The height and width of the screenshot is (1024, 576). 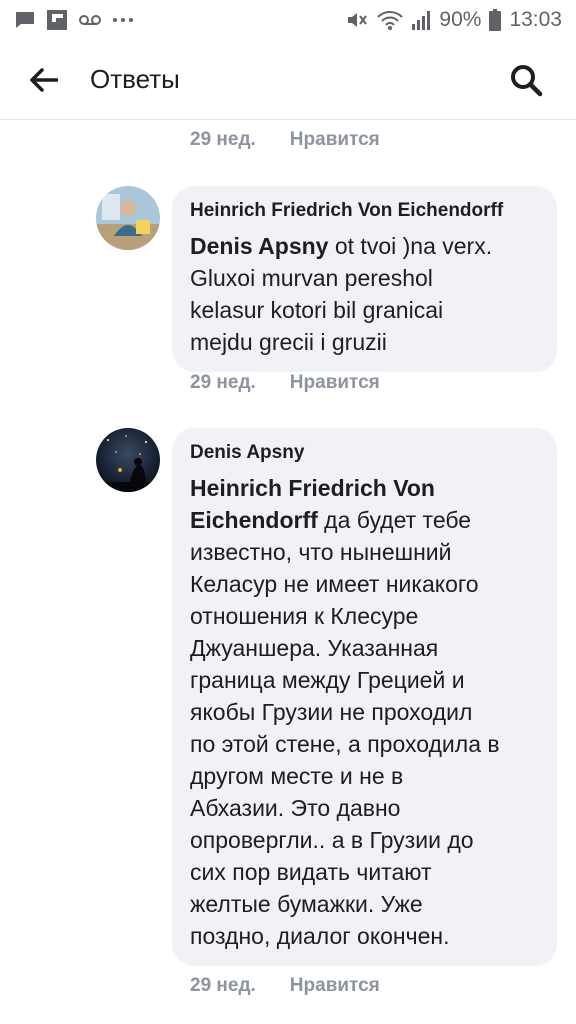 I want to click on back-arrow-icon, so click(x=44, y=79).